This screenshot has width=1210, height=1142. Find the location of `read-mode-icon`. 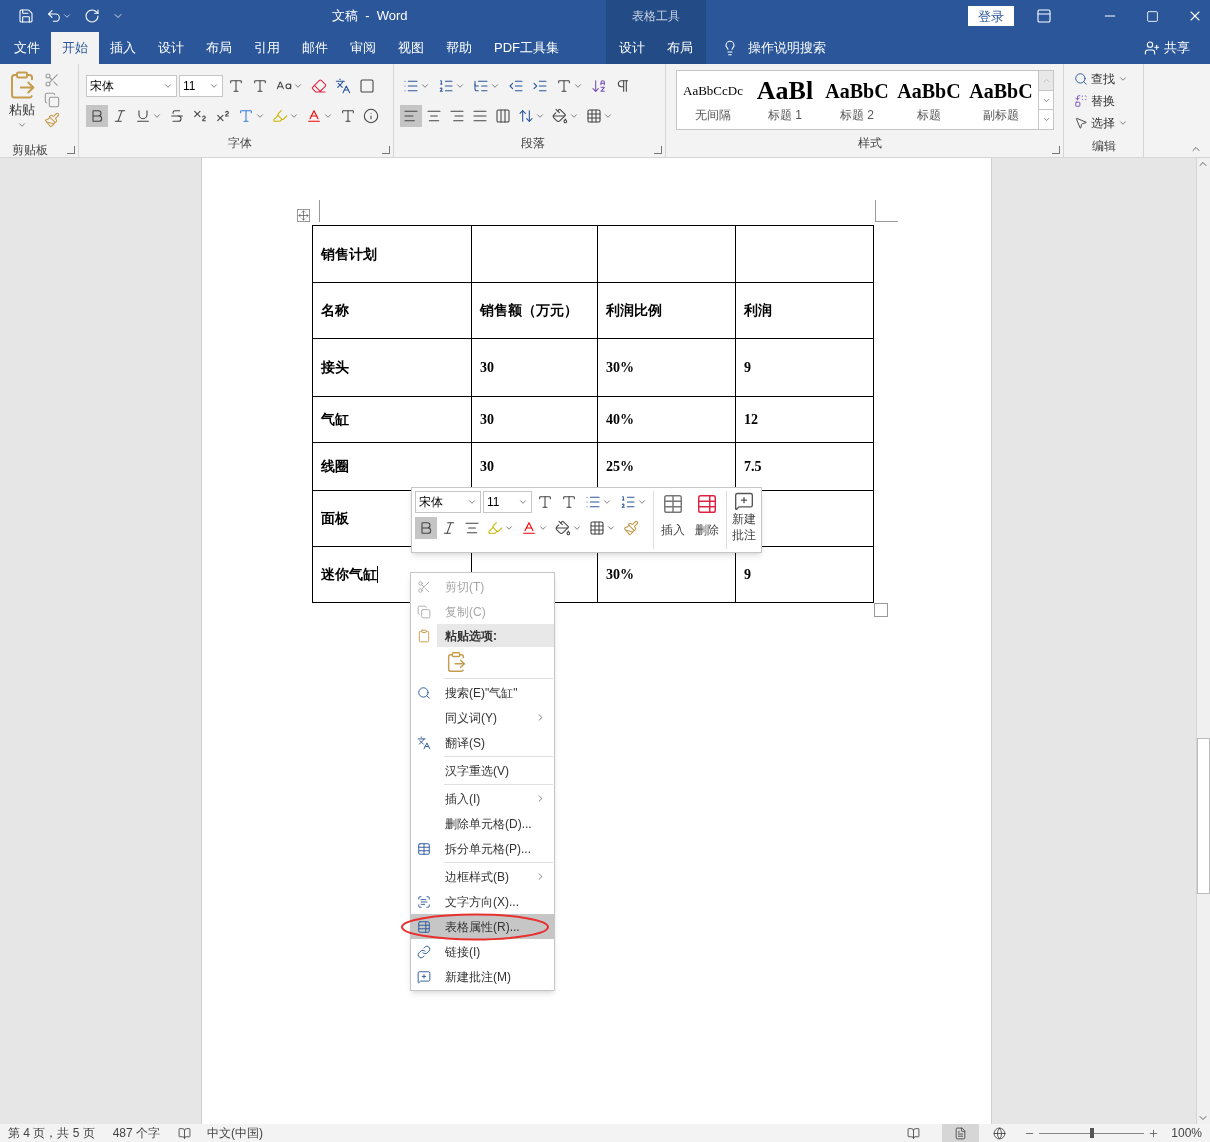

read-mode-icon is located at coordinates (914, 1133).